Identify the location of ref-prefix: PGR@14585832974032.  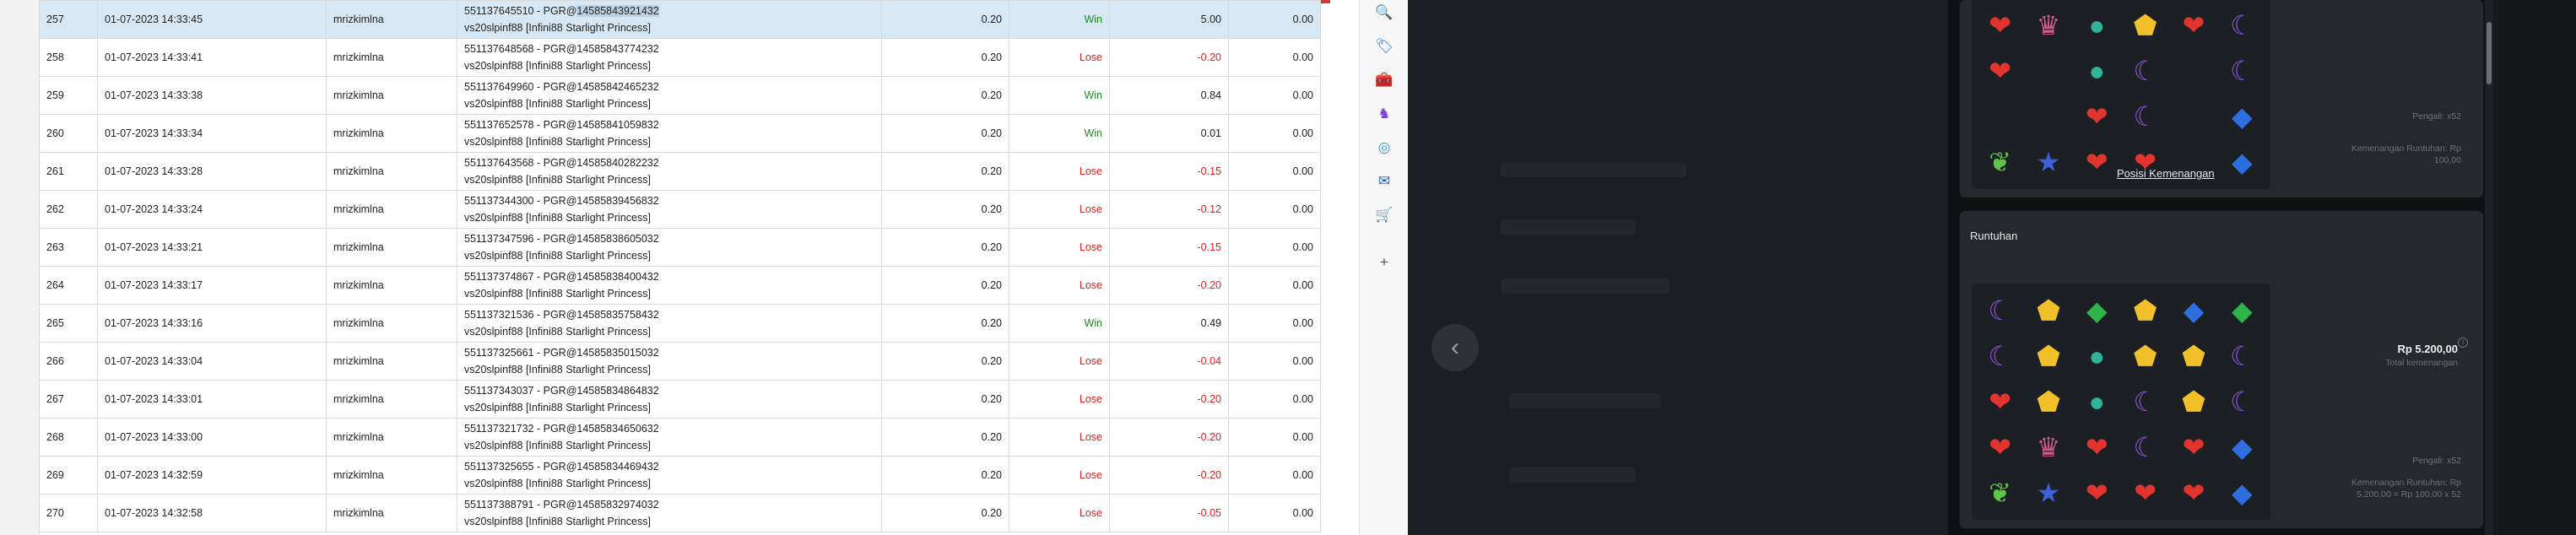
(601, 505).